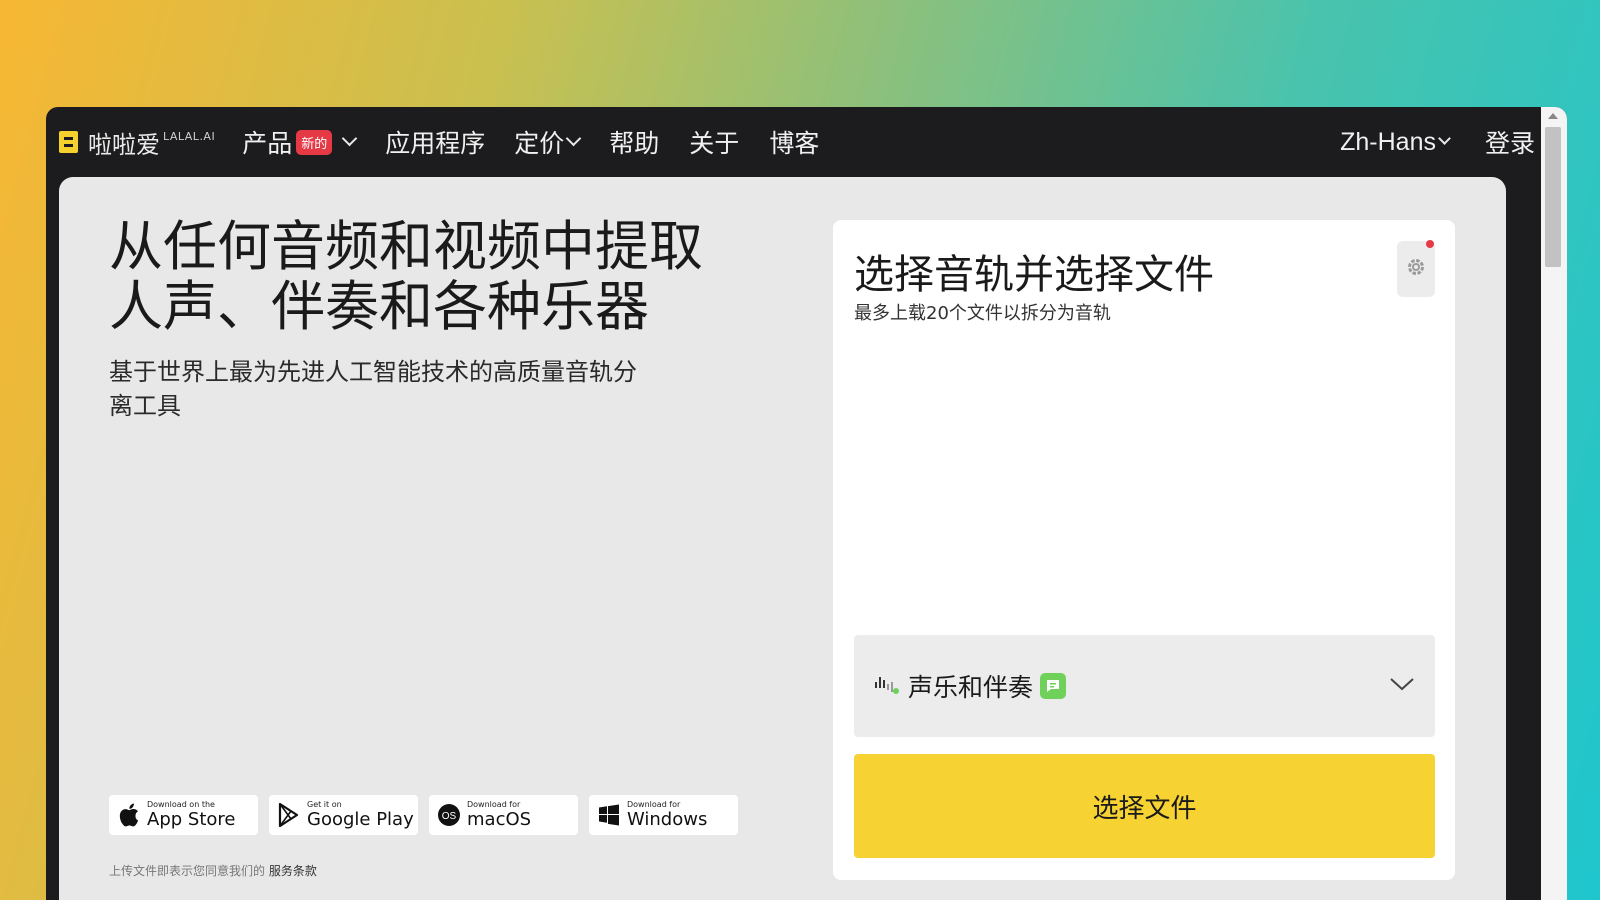 This screenshot has width=1600, height=900. What do you see at coordinates (971, 687) in the screenshot?
I see `stem-type-label: 声乐和伴奏` at bounding box center [971, 687].